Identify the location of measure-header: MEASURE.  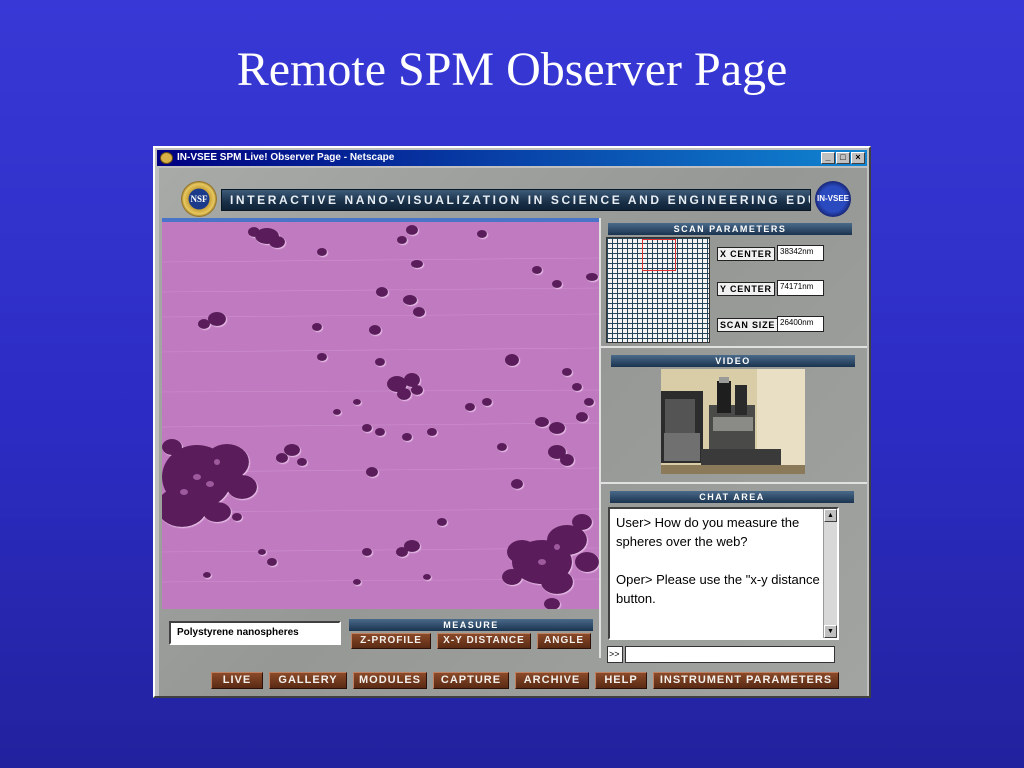
(471, 625).